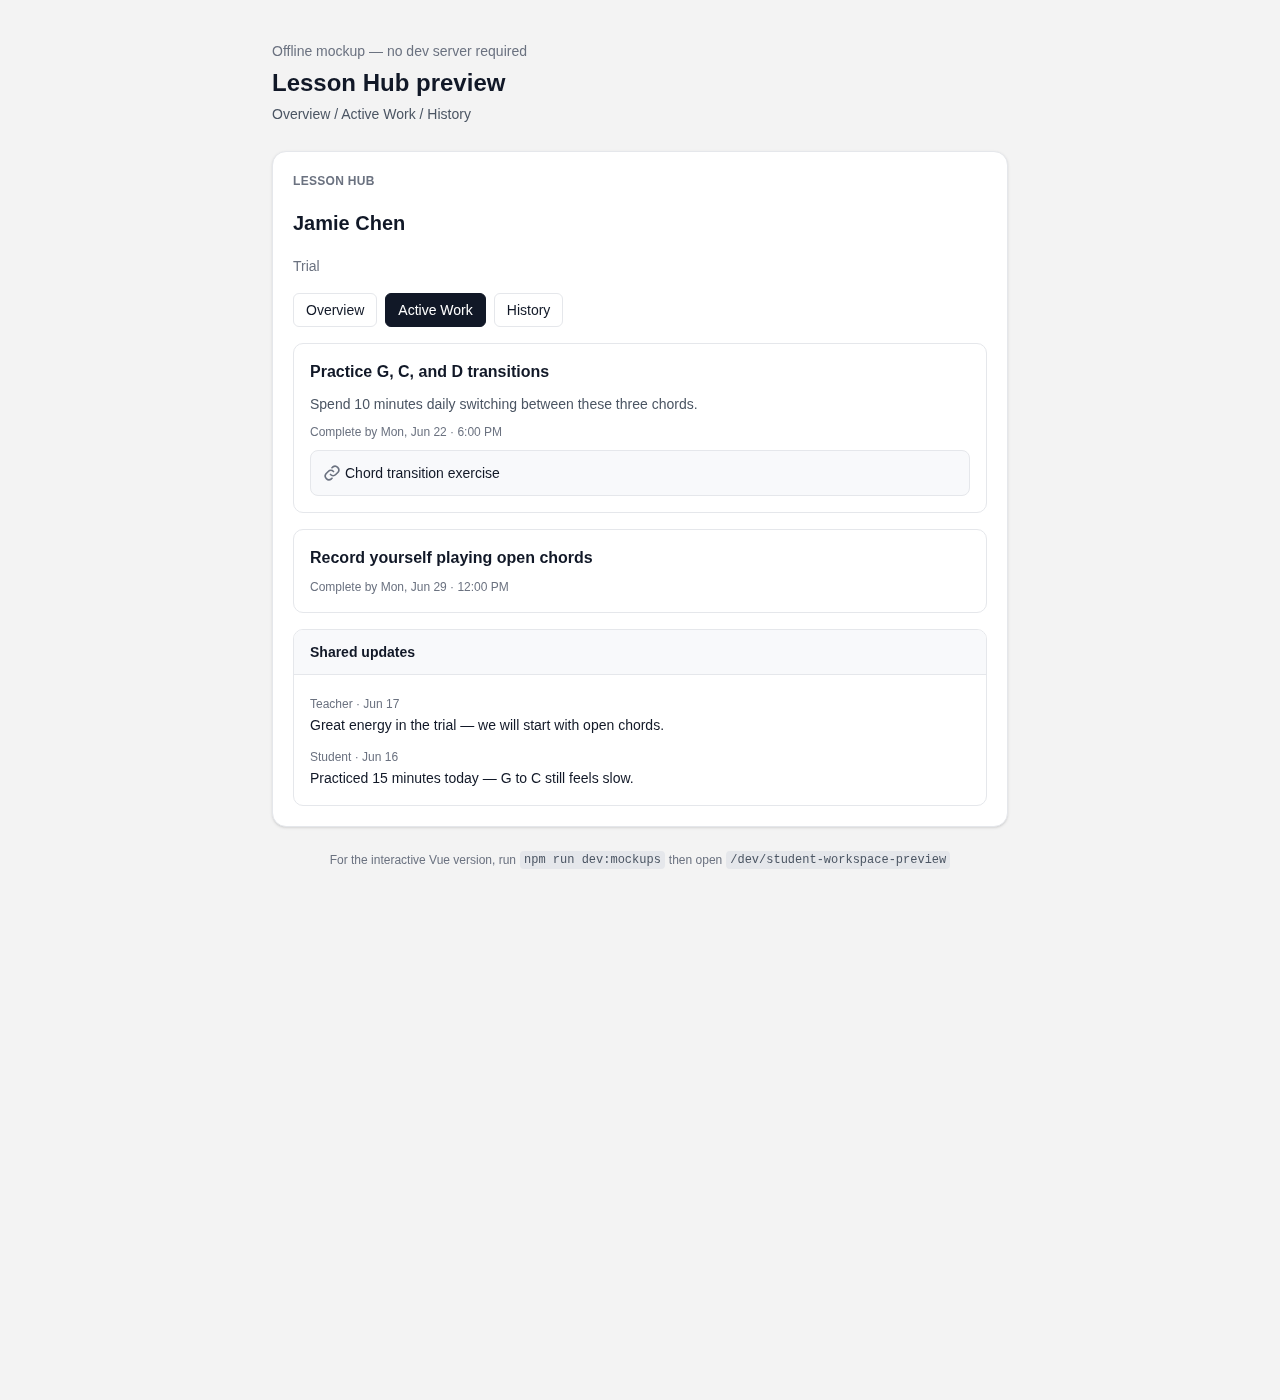  Describe the element at coordinates (334, 181) in the screenshot. I see `section-label: LESSON HUB` at that location.